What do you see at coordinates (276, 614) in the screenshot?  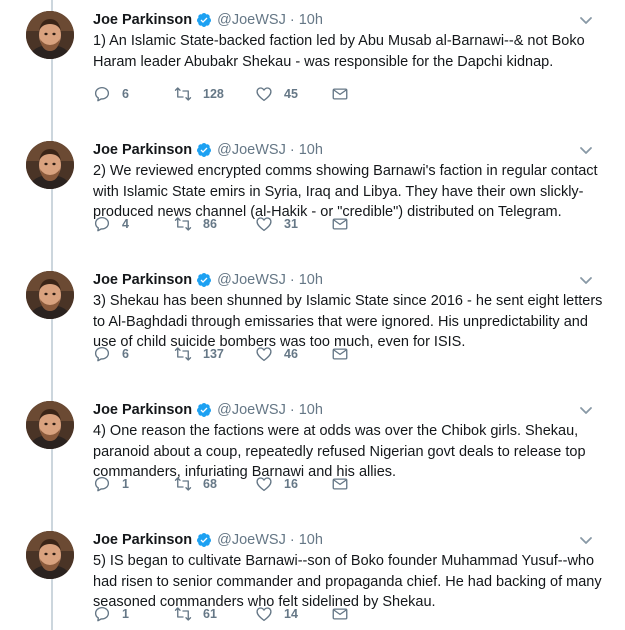 I see `like-button: 14` at bounding box center [276, 614].